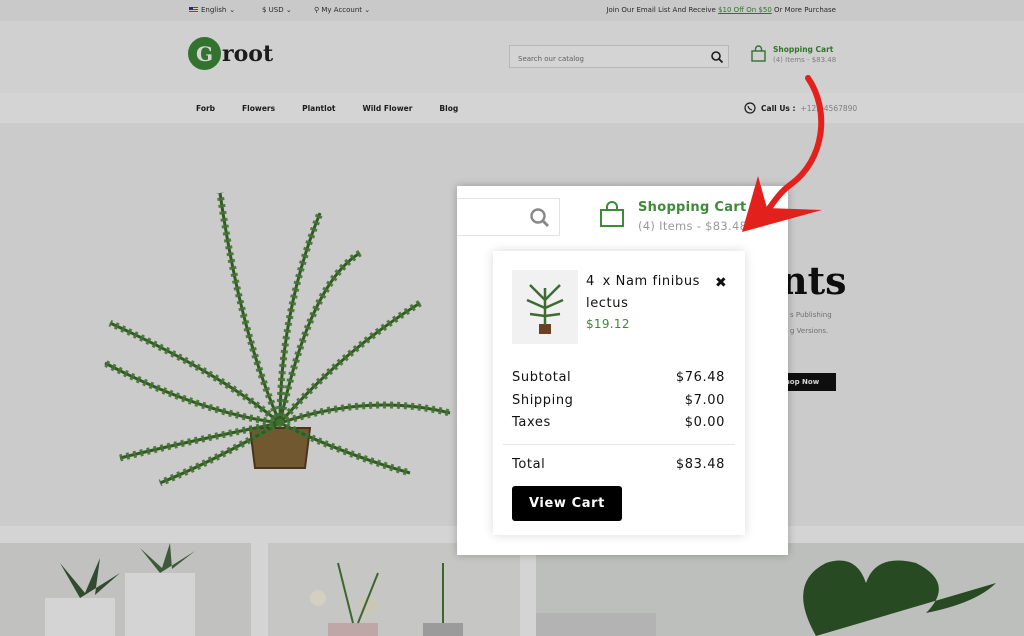 The height and width of the screenshot is (636, 1024). I want to click on promo-link: $10 Off On $50, so click(745, 10).